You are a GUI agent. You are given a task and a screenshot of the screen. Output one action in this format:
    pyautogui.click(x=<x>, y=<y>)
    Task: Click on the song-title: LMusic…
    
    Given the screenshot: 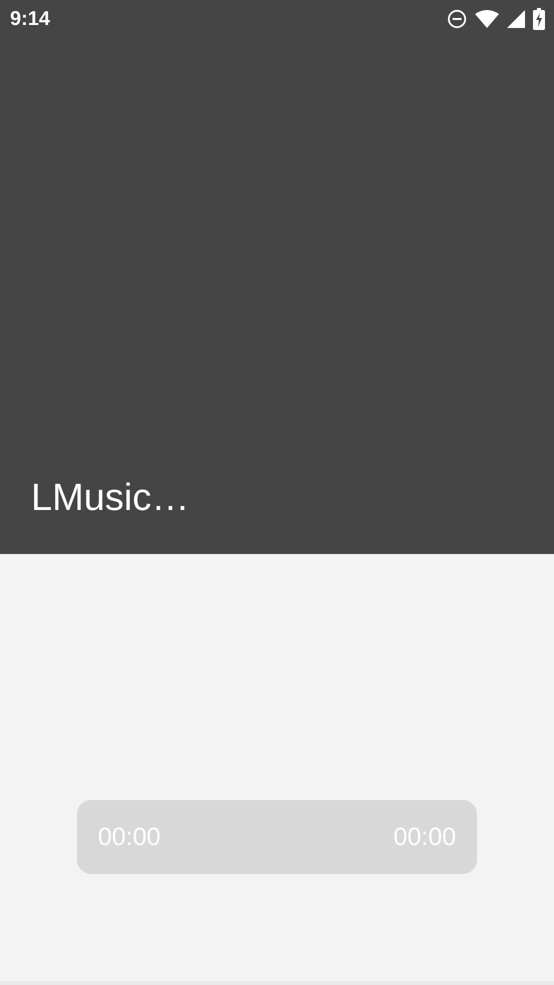 What is the action you would take?
    pyautogui.click(x=110, y=498)
    